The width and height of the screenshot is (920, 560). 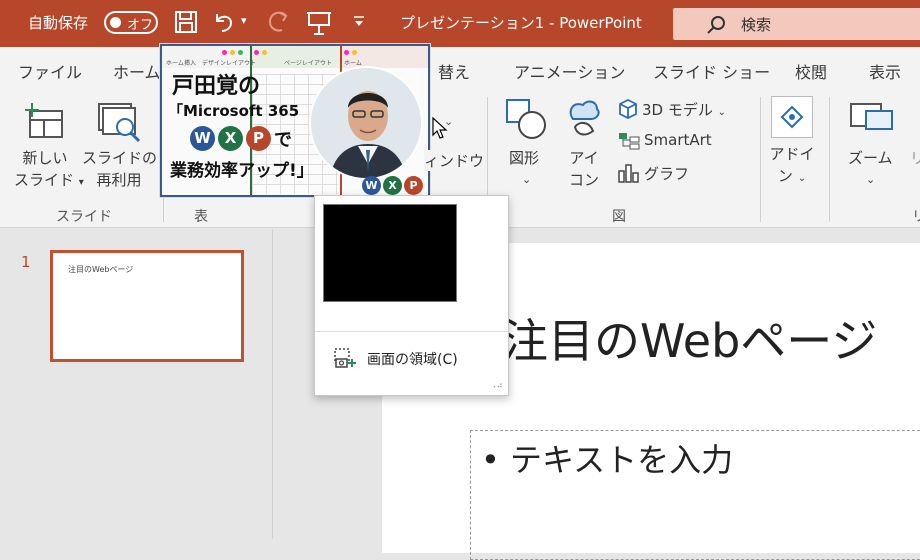 What do you see at coordinates (695, 495) in the screenshot?
I see `content-placeholder: • テキストを入力` at bounding box center [695, 495].